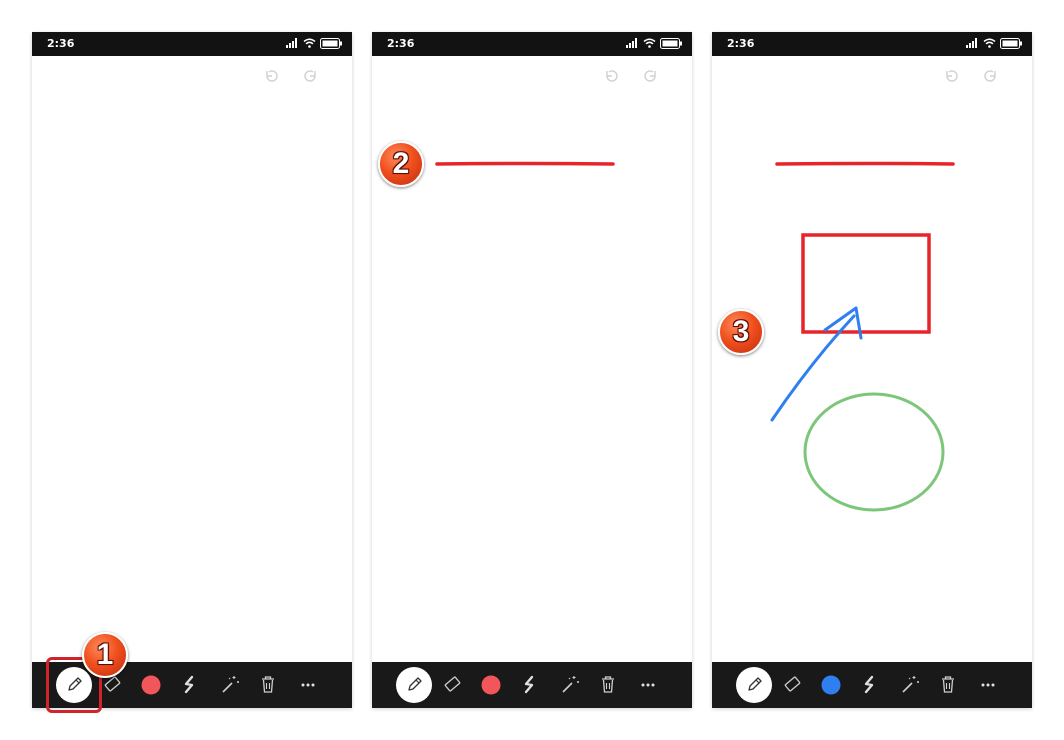 The width and height of the screenshot is (1064, 740). Describe the element at coordinates (866, 283) in the screenshot. I see `red-rectangle-stroke` at that location.